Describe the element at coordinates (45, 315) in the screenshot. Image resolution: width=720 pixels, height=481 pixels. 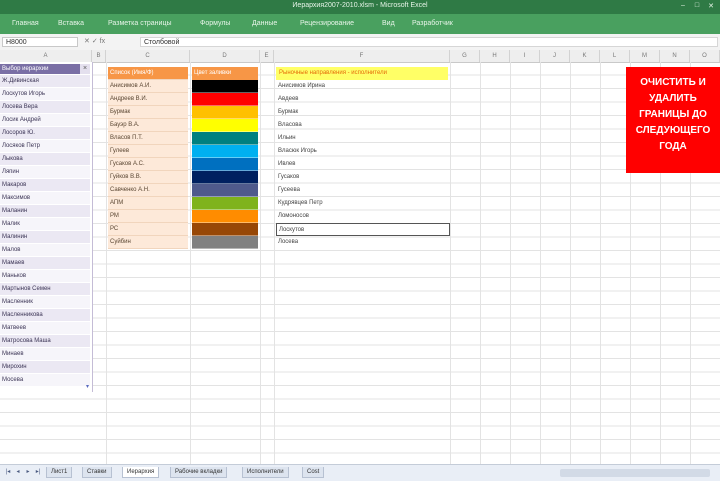
I see `panel-item: Масленникова` at that location.